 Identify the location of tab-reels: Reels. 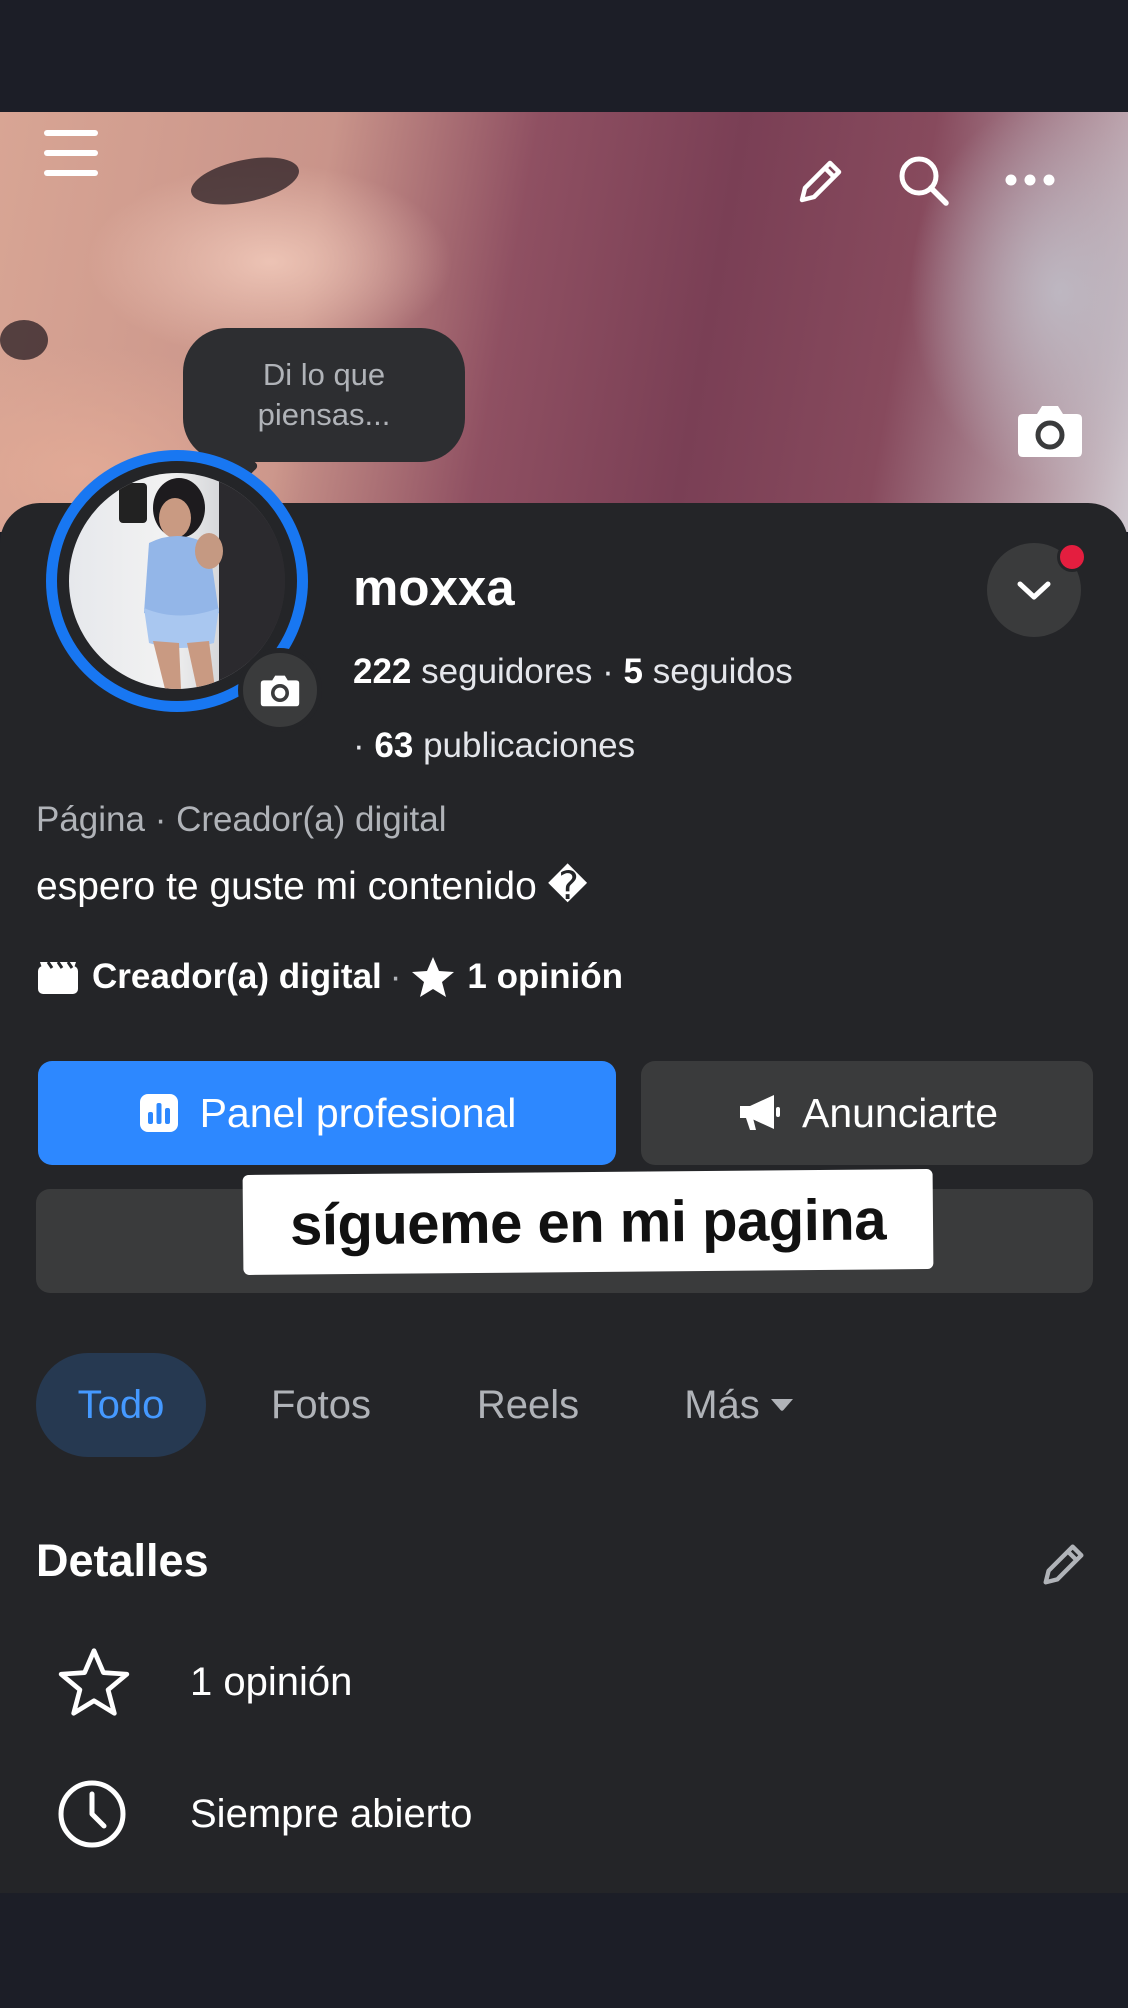
(528, 1405).